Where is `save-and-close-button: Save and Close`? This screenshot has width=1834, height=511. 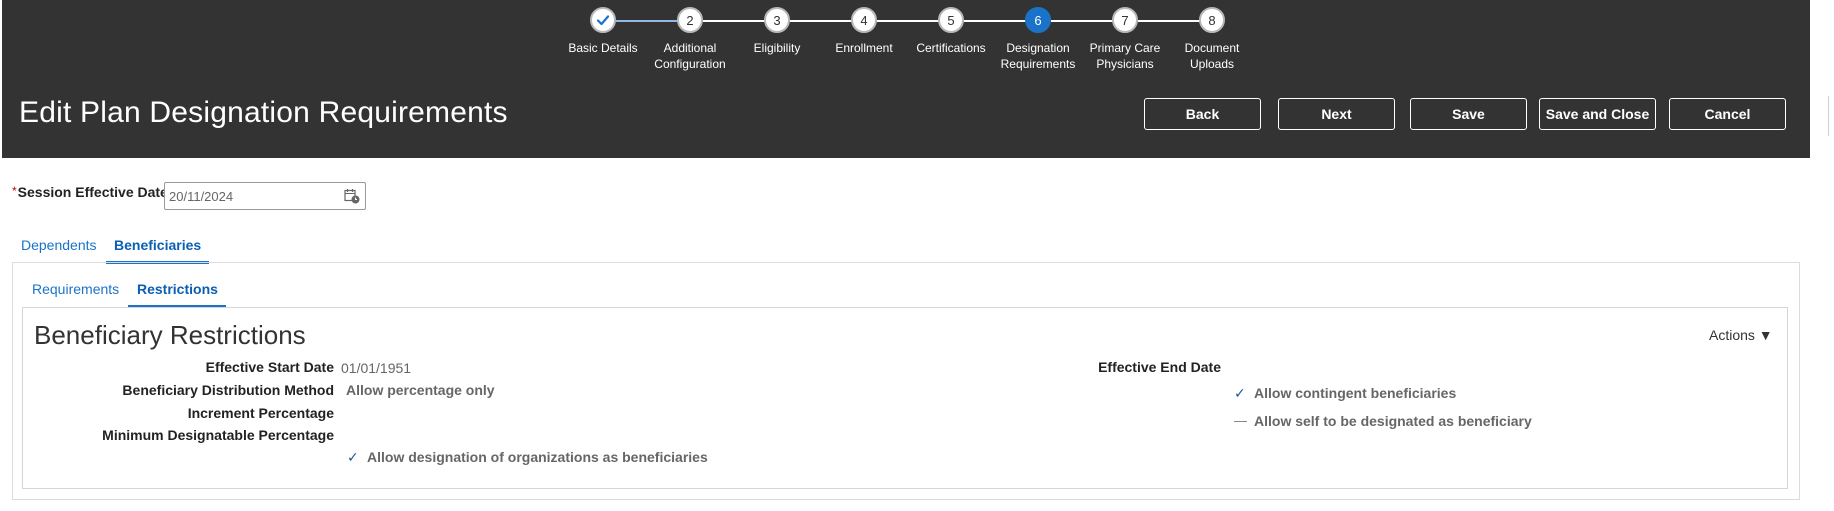 save-and-close-button: Save and Close is located at coordinates (1597, 114).